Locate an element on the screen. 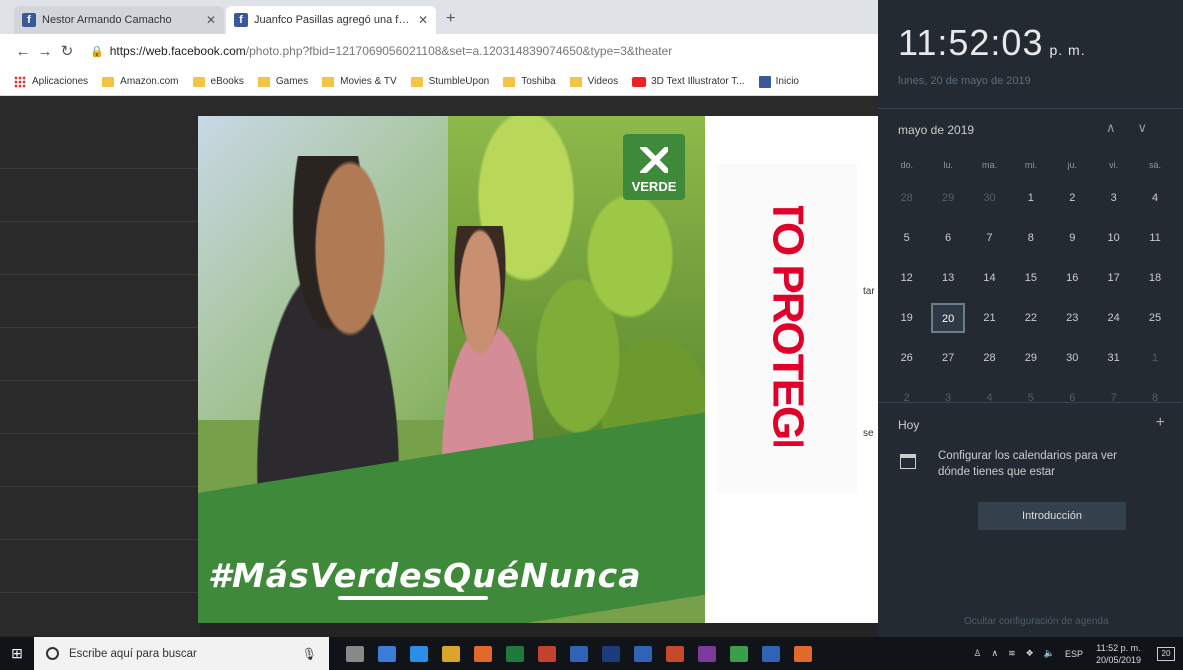  day-number: 16 is located at coordinates (1072, 278).